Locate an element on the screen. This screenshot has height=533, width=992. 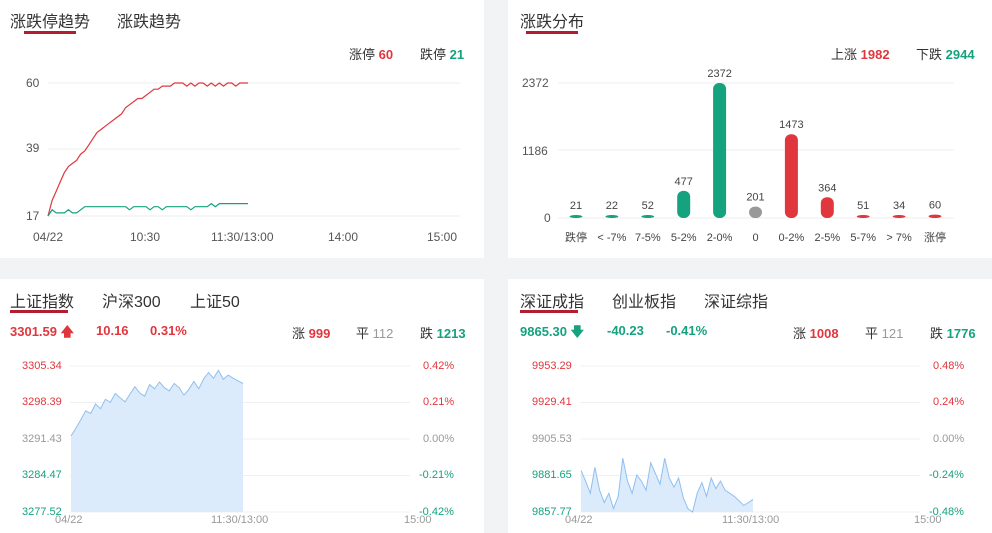
sh-intraday-chart is located at coordinates (240, 439).